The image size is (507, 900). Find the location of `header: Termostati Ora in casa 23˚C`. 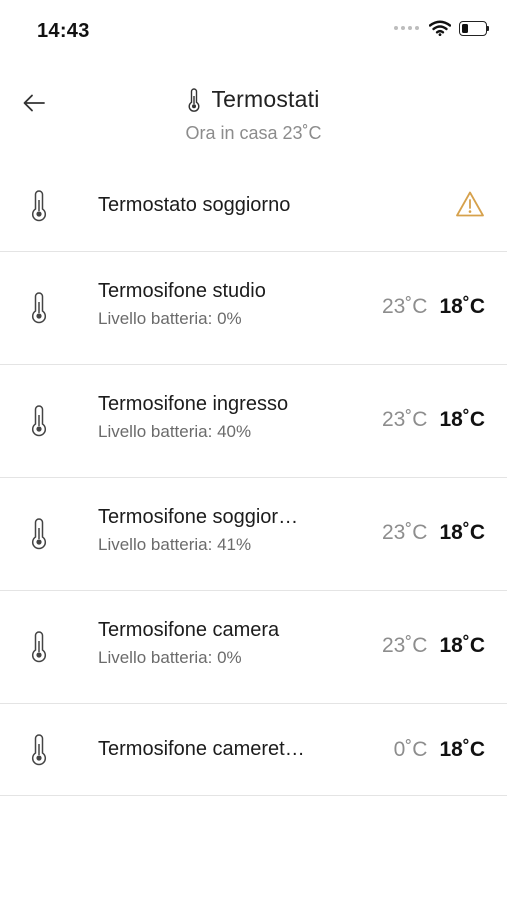

header: Termostati Ora in casa 23˚C is located at coordinates (253, 112).